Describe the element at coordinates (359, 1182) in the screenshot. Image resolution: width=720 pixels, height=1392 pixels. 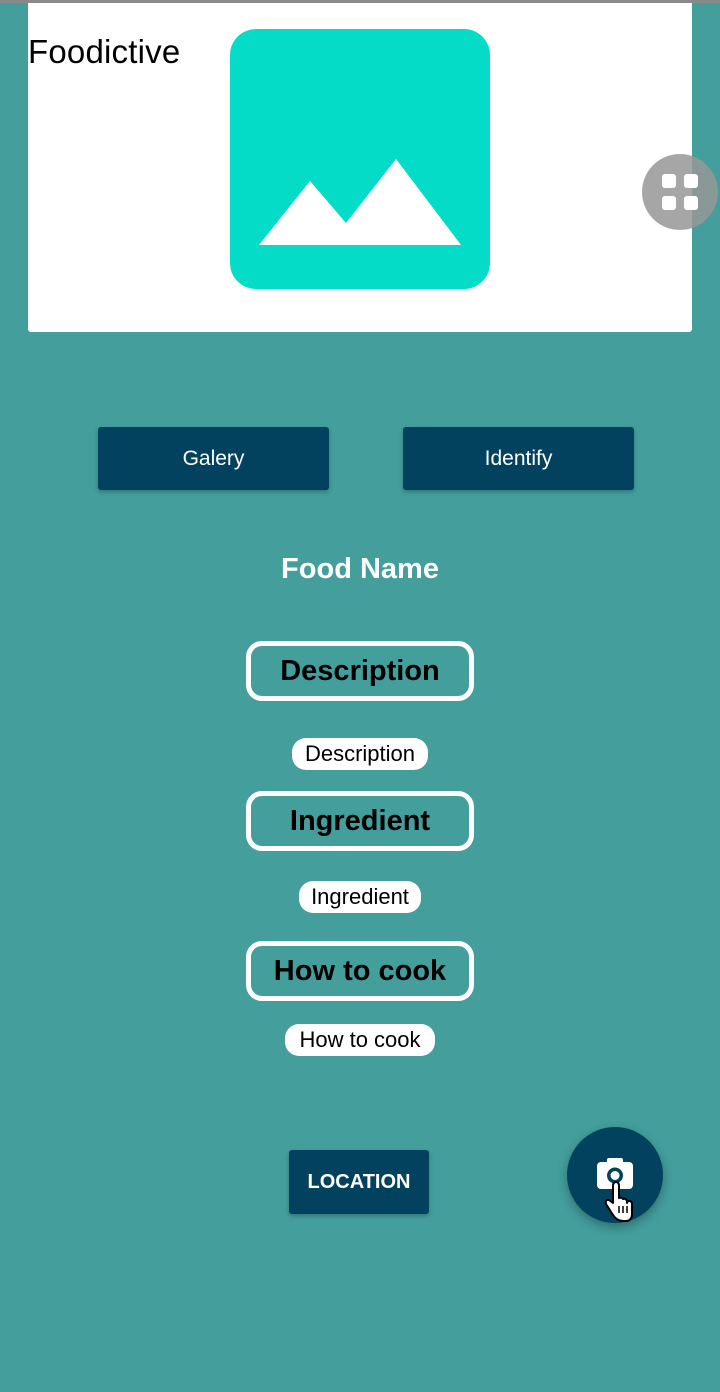
I see `location-button: LOCATION` at that location.